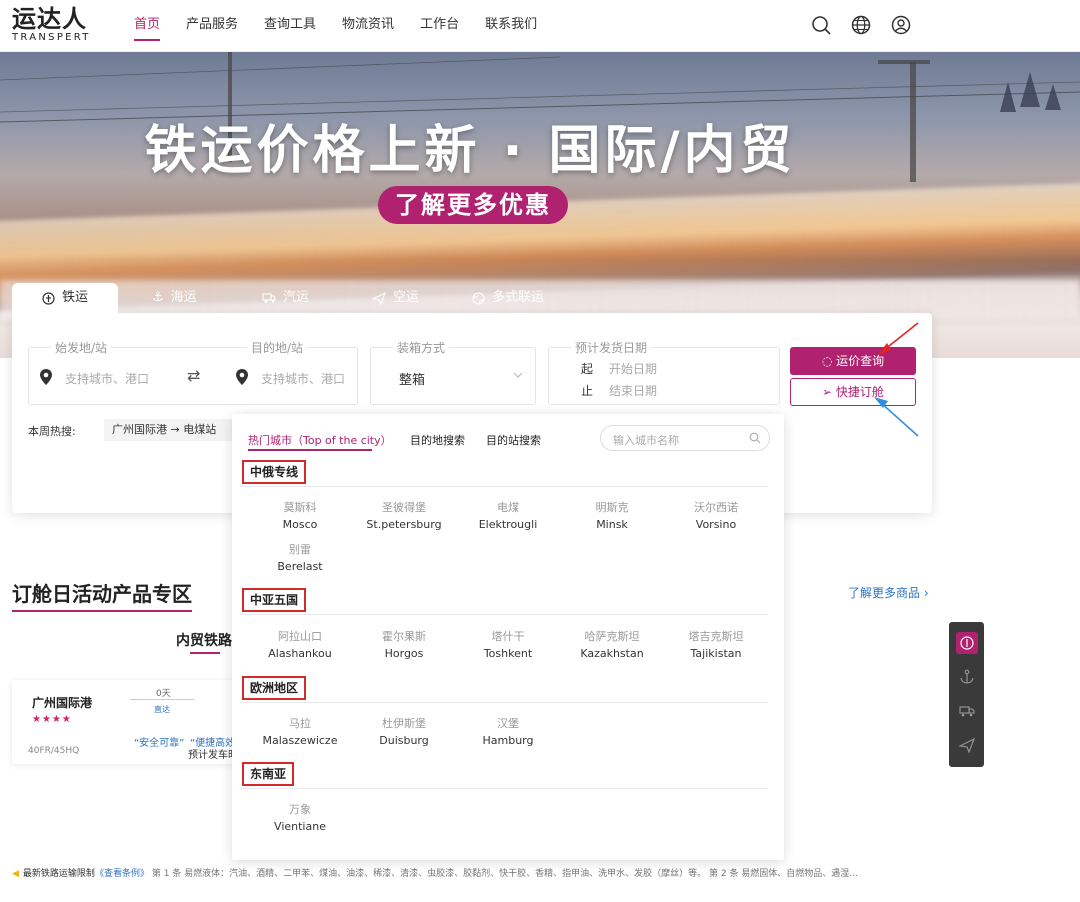 The image size is (1080, 902). What do you see at coordinates (404, 653) in the screenshot?
I see `city-name-en: Horgos` at bounding box center [404, 653].